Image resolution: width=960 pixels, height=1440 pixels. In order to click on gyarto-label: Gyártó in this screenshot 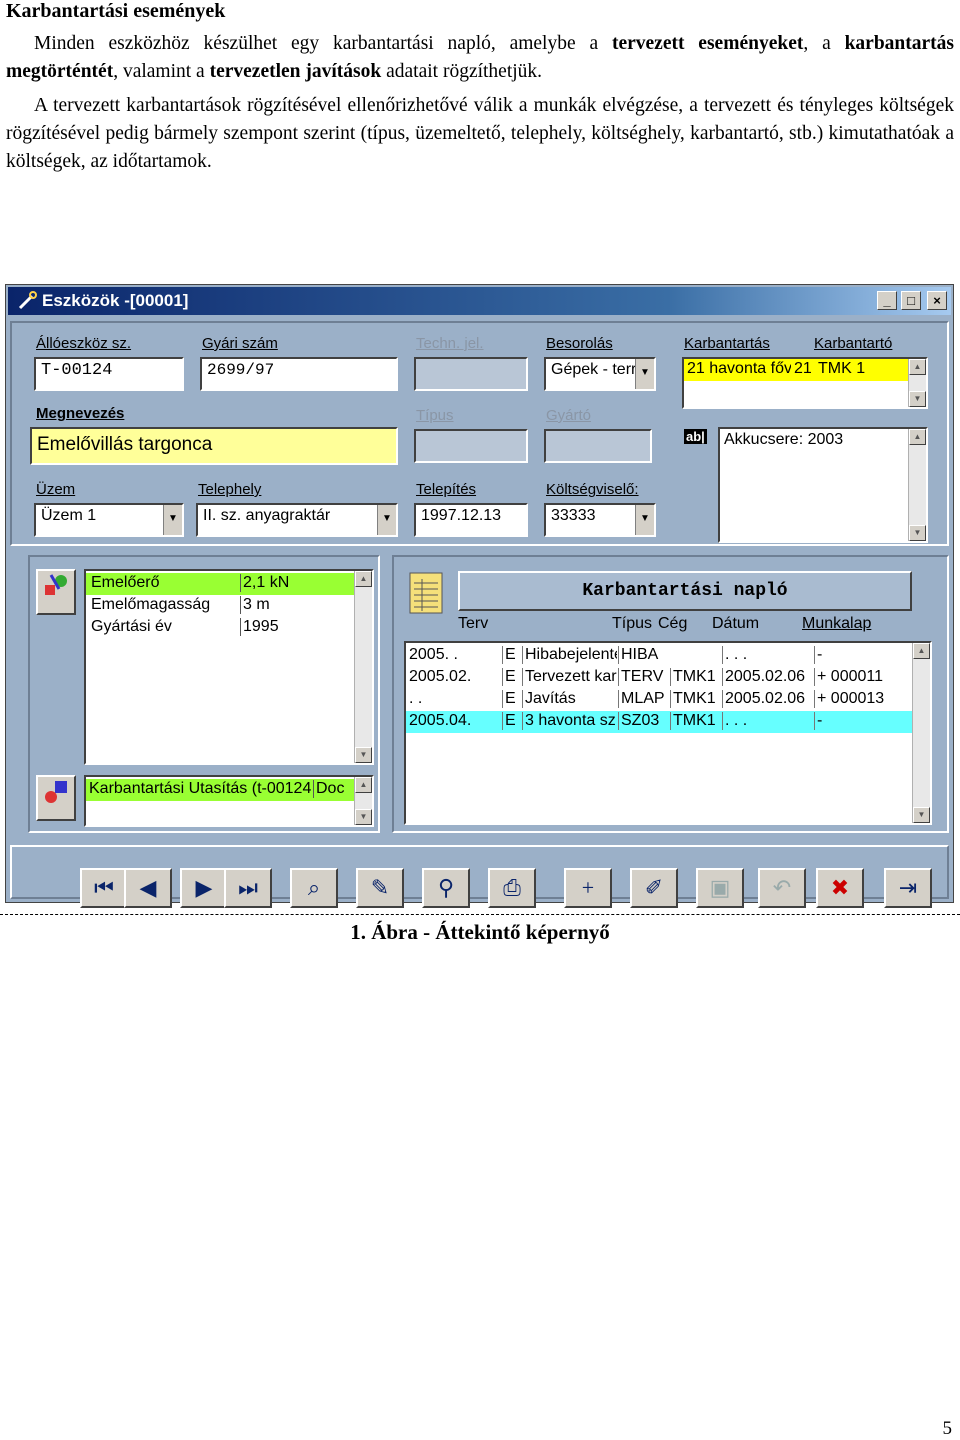, I will do `click(569, 415)`.